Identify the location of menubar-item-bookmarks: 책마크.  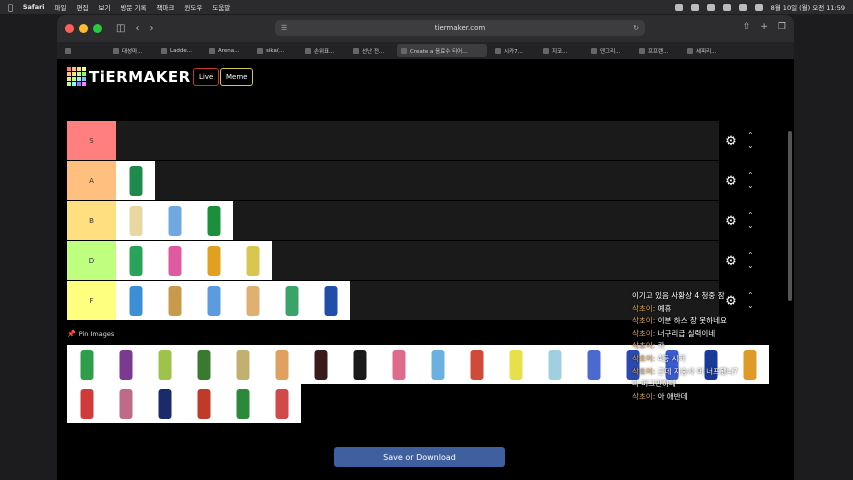
(165, 7).